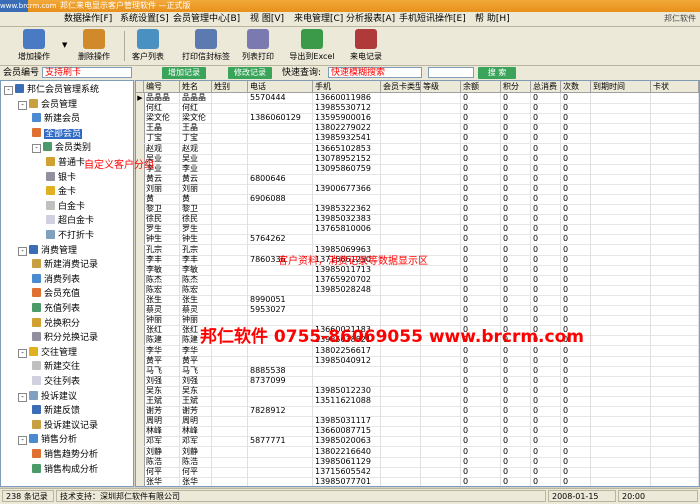  What do you see at coordinates (61, 177) in the screenshot?
I see `tree-item-6: 银卡` at bounding box center [61, 177].